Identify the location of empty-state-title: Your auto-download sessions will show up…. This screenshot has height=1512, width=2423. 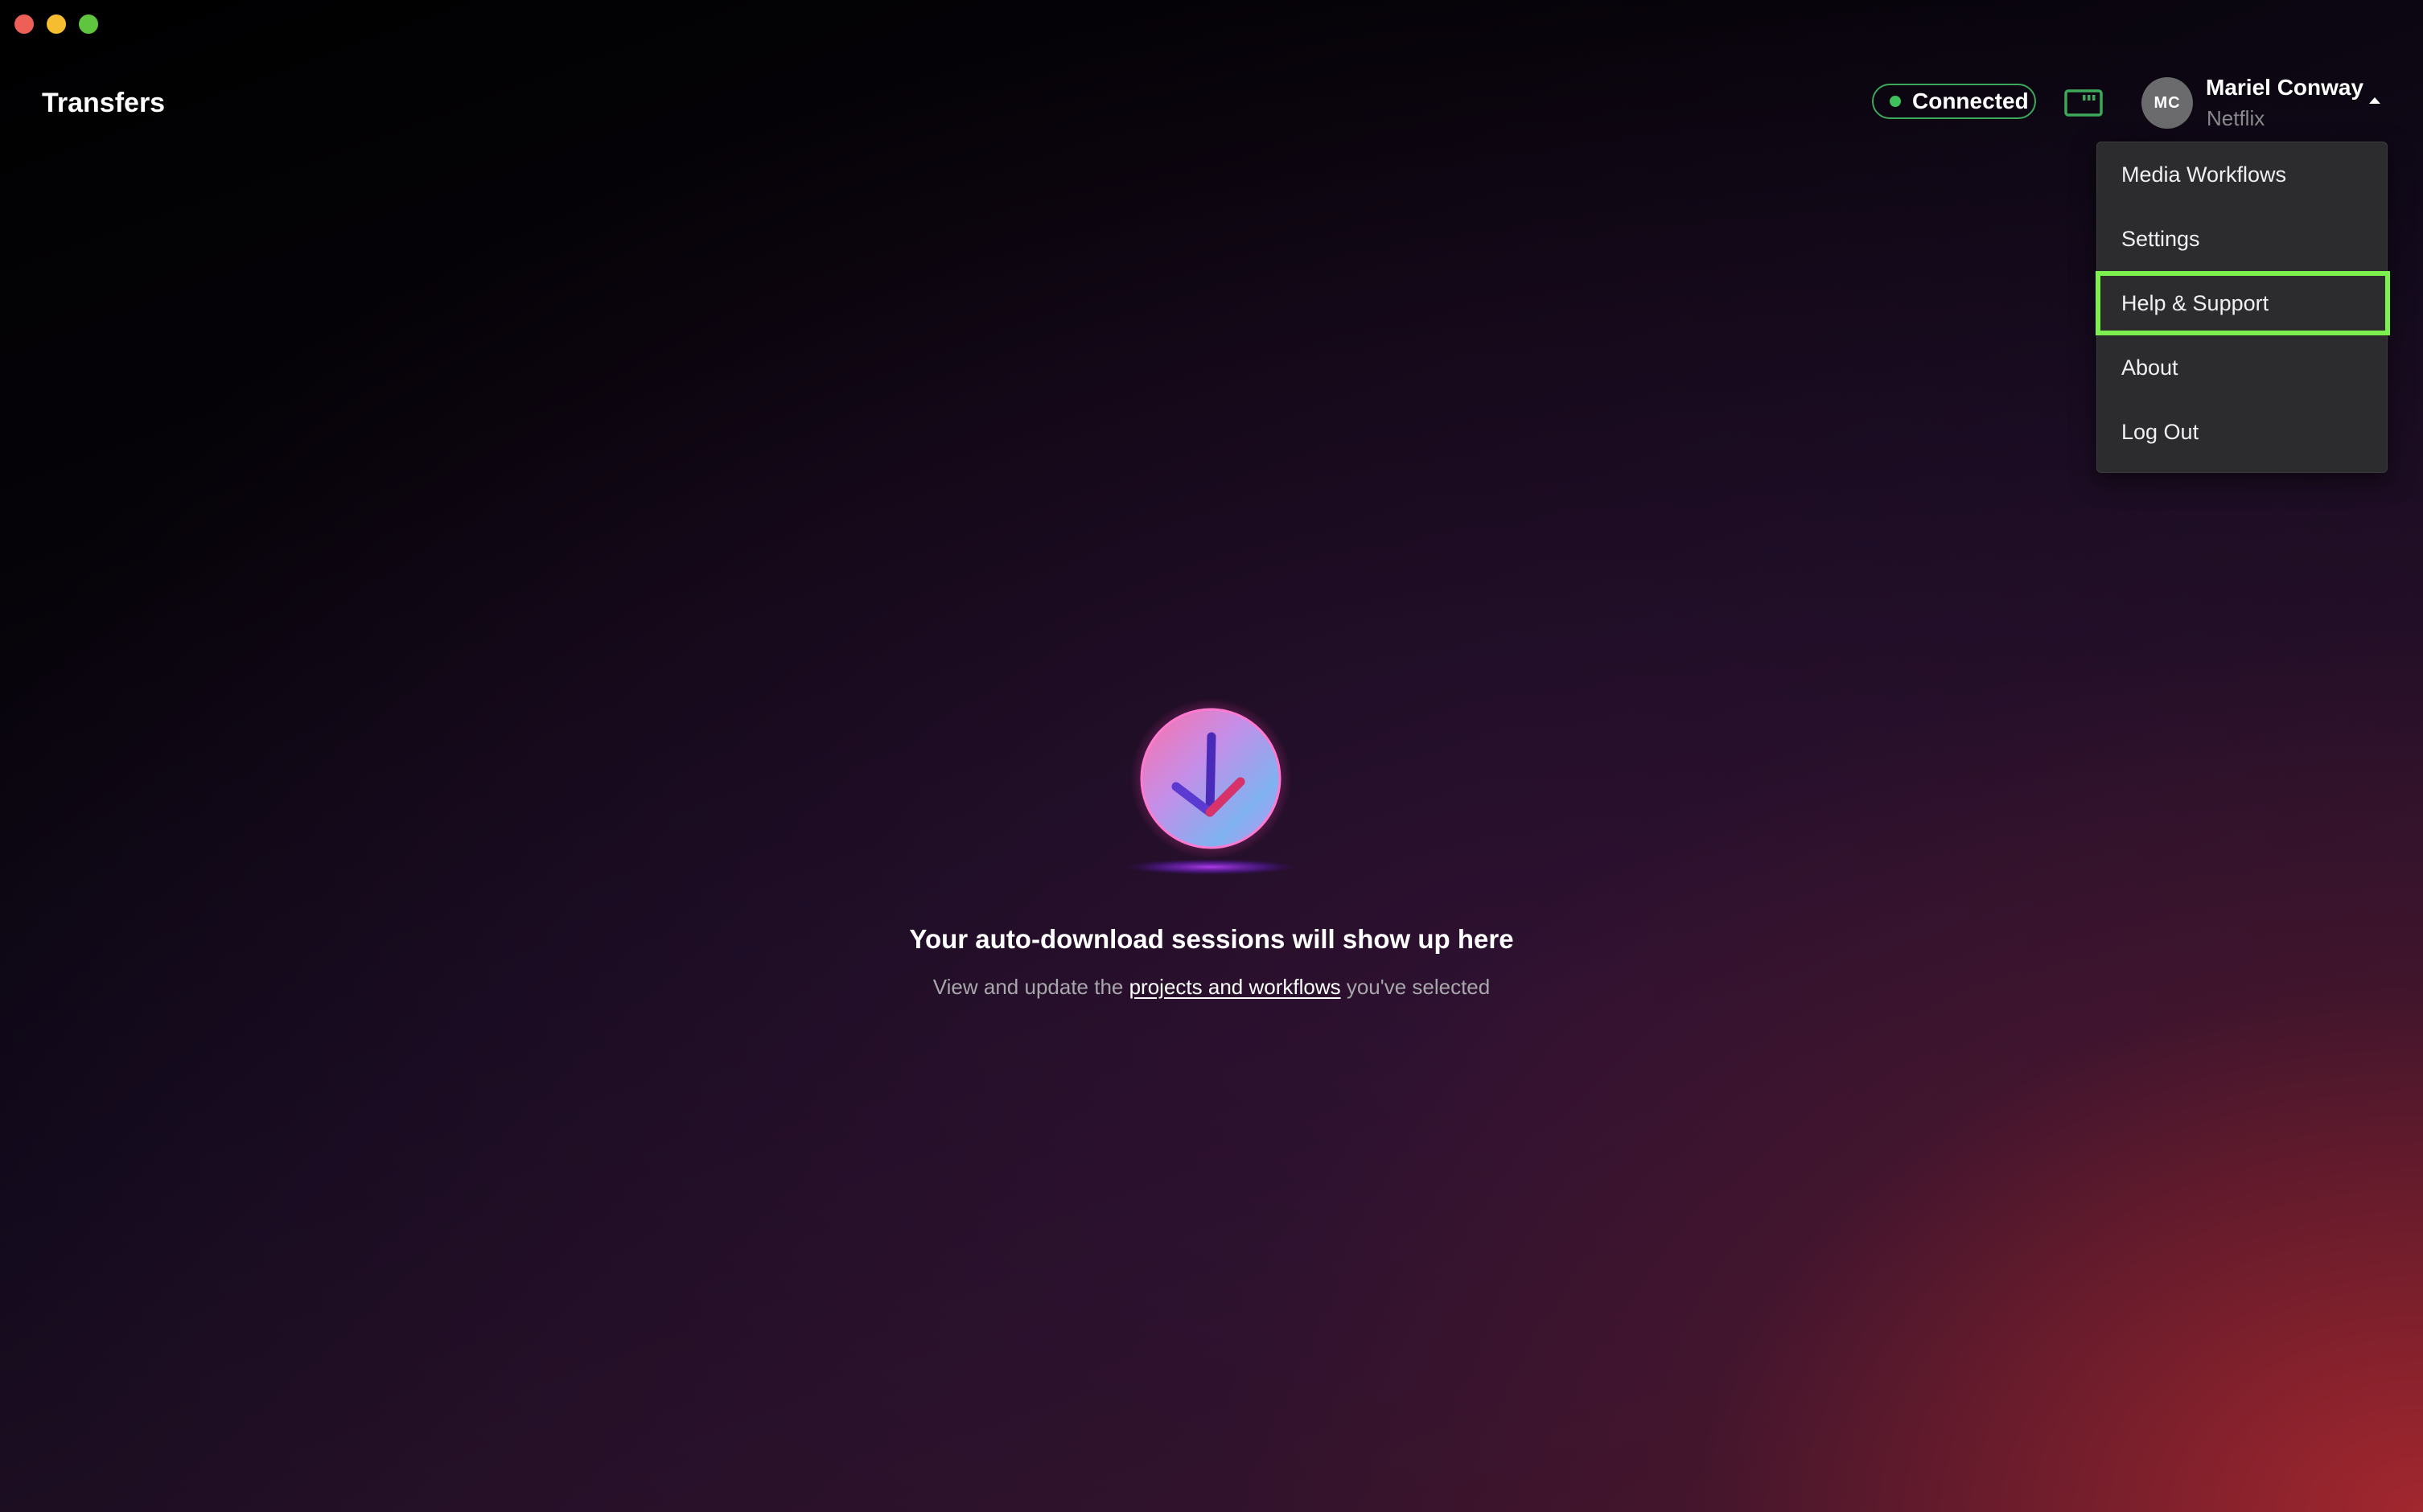
(1211, 939).